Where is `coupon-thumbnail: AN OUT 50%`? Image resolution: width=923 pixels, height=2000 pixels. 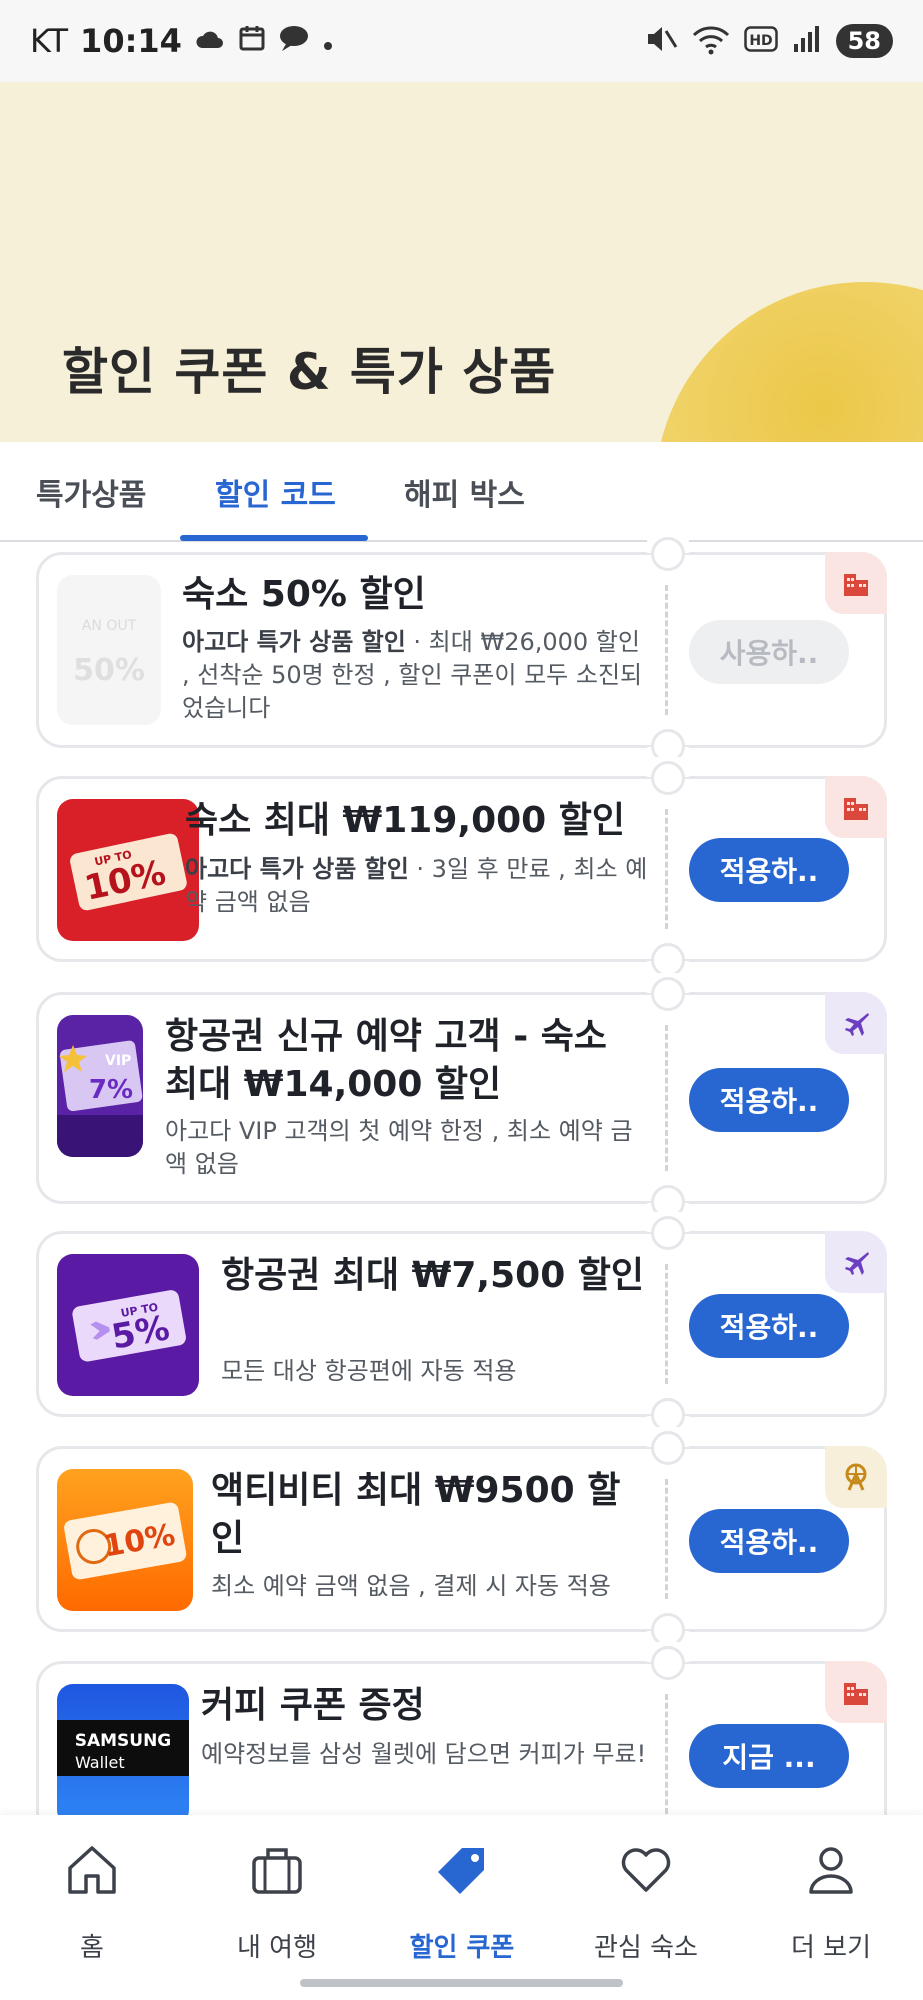 coupon-thumbnail: AN OUT 50% is located at coordinates (109, 650).